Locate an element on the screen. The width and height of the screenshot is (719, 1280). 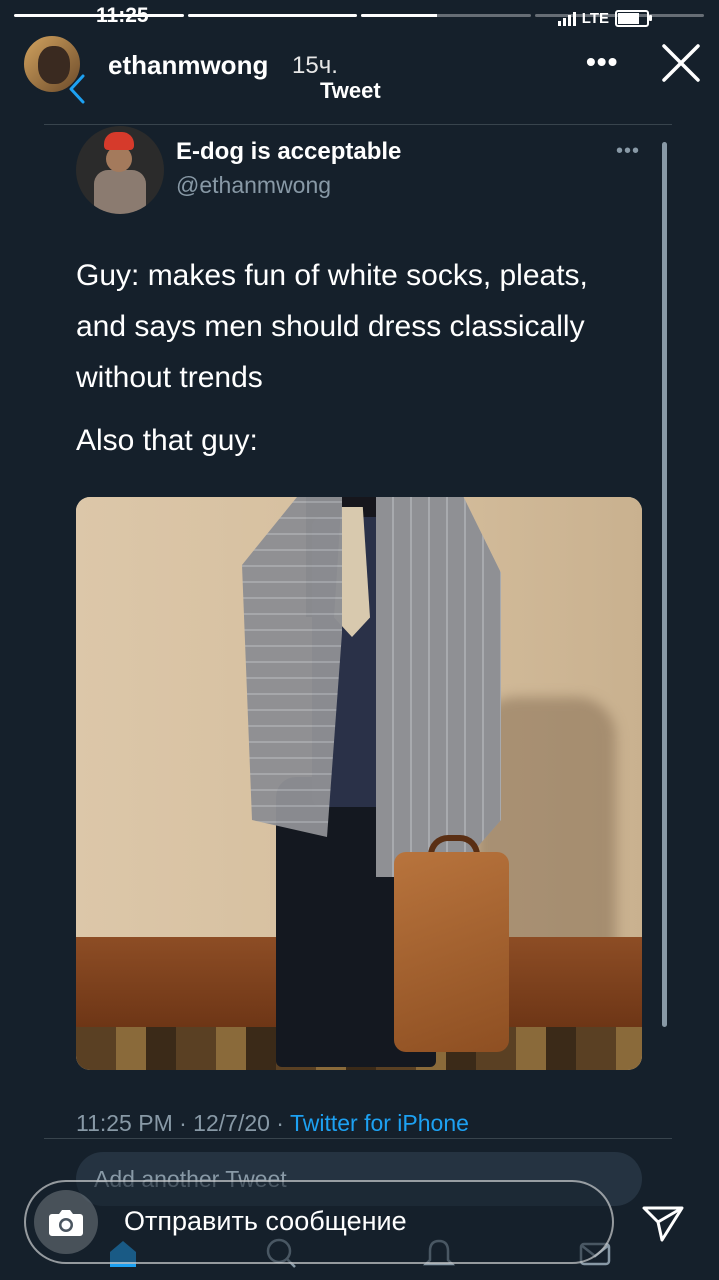
tweet-text-line: Also that guy: is located at coordinates (167, 440).